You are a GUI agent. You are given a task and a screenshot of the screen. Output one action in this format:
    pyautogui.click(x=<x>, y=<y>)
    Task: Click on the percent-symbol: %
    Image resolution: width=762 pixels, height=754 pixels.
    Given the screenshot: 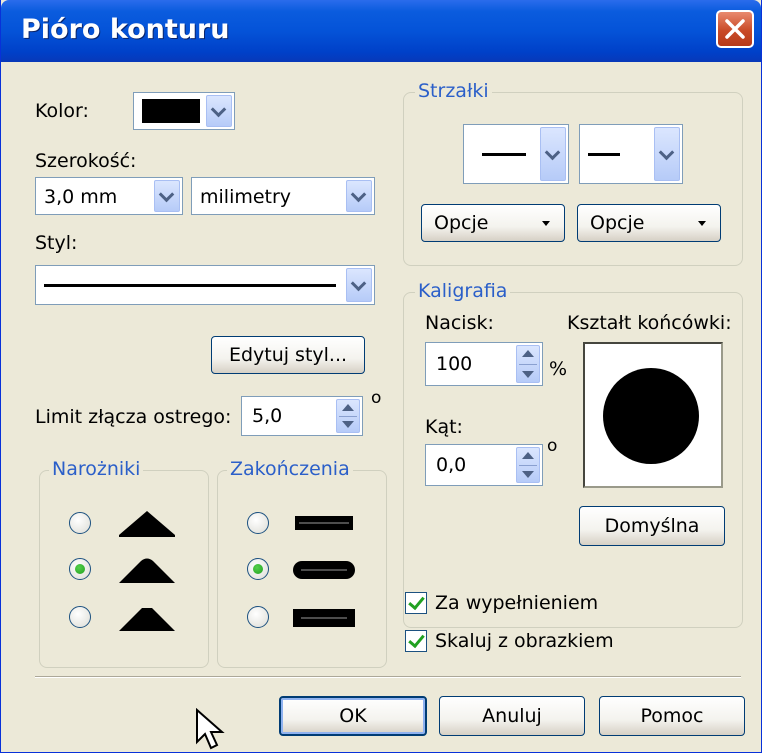 What is the action you would take?
    pyautogui.click(x=558, y=369)
    